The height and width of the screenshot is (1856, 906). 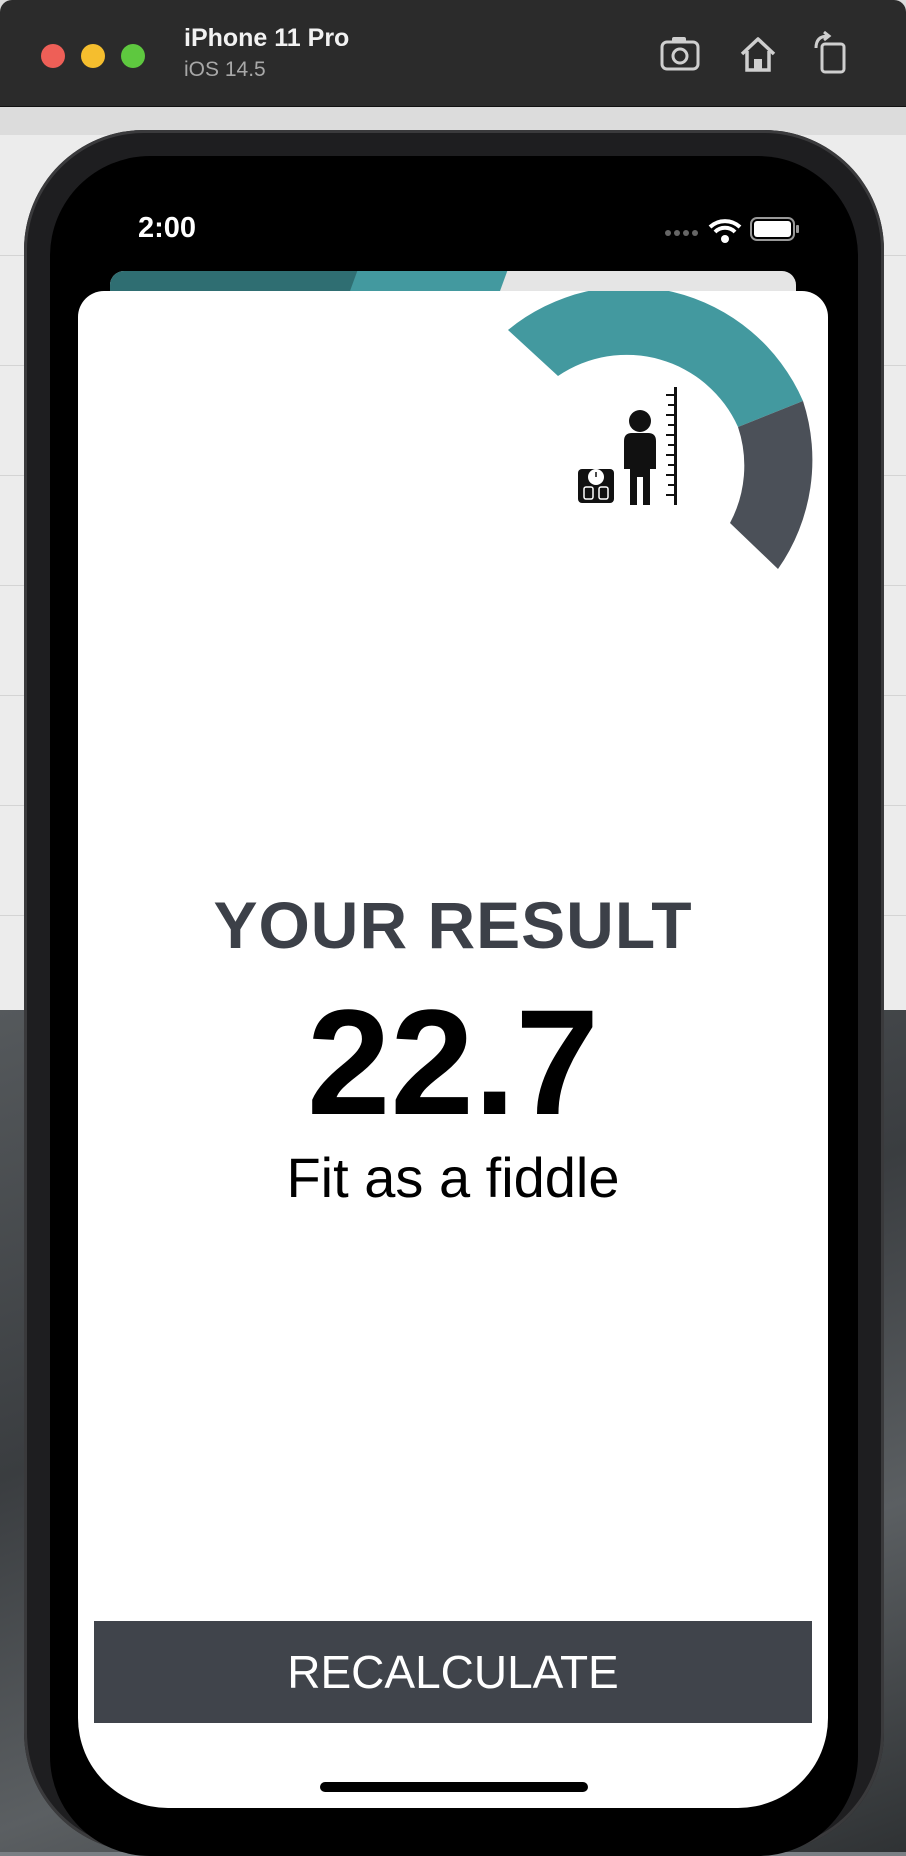 What do you see at coordinates (267, 38) in the screenshot?
I see `device-name: iPhone 11 Pro` at bounding box center [267, 38].